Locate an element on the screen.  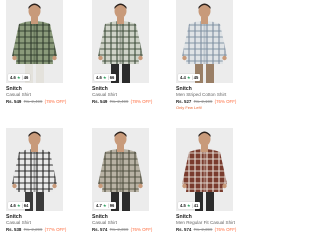
product-image: 4.5 ★ | 41 is located at coordinates (204, 169).